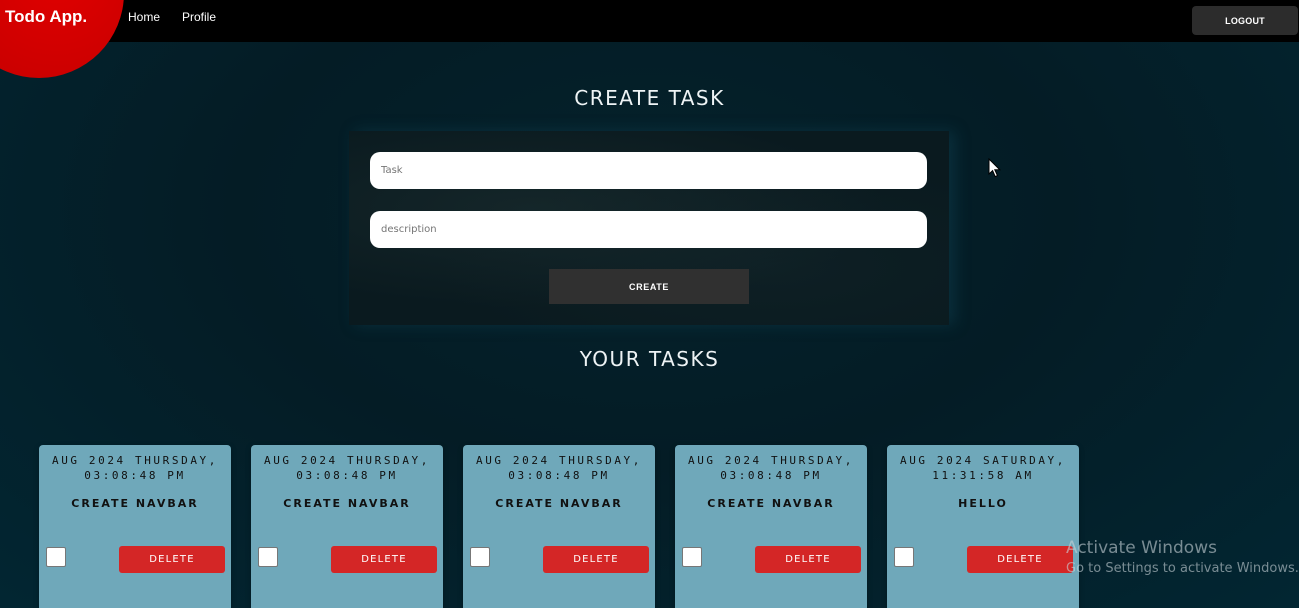 This screenshot has width=1299, height=608. I want to click on brand-title: Todo App., so click(46, 17).